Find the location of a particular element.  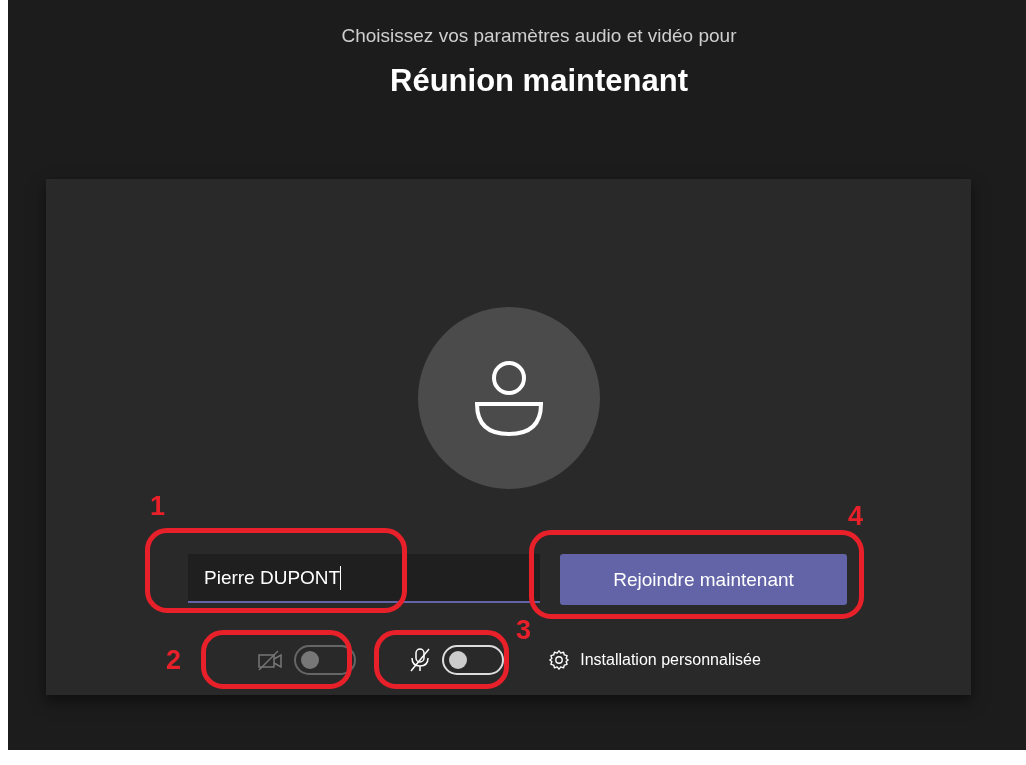

camera-off-icon is located at coordinates (270, 660).